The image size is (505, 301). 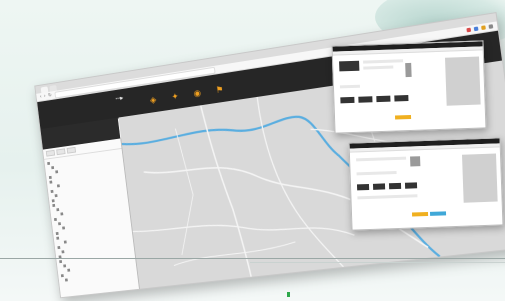 I want to click on flag-icon: ⚑, so click(x=220, y=90).